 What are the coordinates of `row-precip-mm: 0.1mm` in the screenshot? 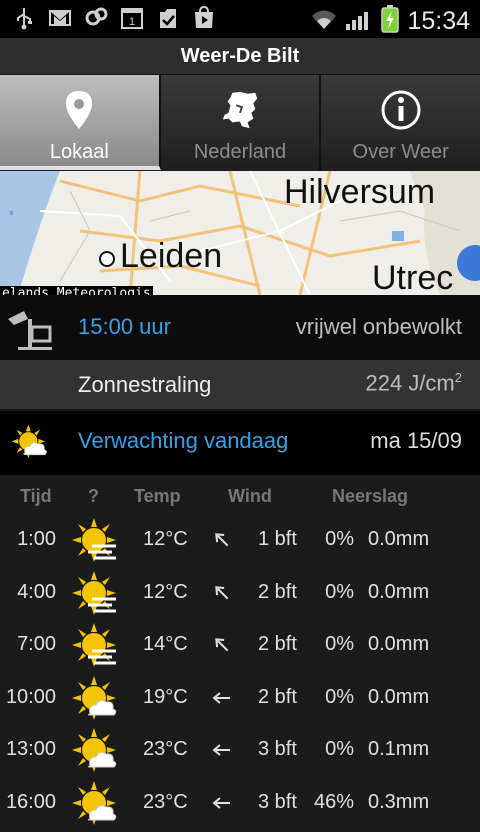 It's located at (399, 749).